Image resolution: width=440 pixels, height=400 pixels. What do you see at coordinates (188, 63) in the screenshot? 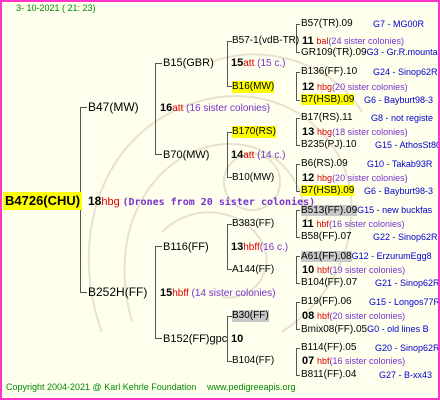
I see `queen-gen2-a: B15(GBR)` at bounding box center [188, 63].